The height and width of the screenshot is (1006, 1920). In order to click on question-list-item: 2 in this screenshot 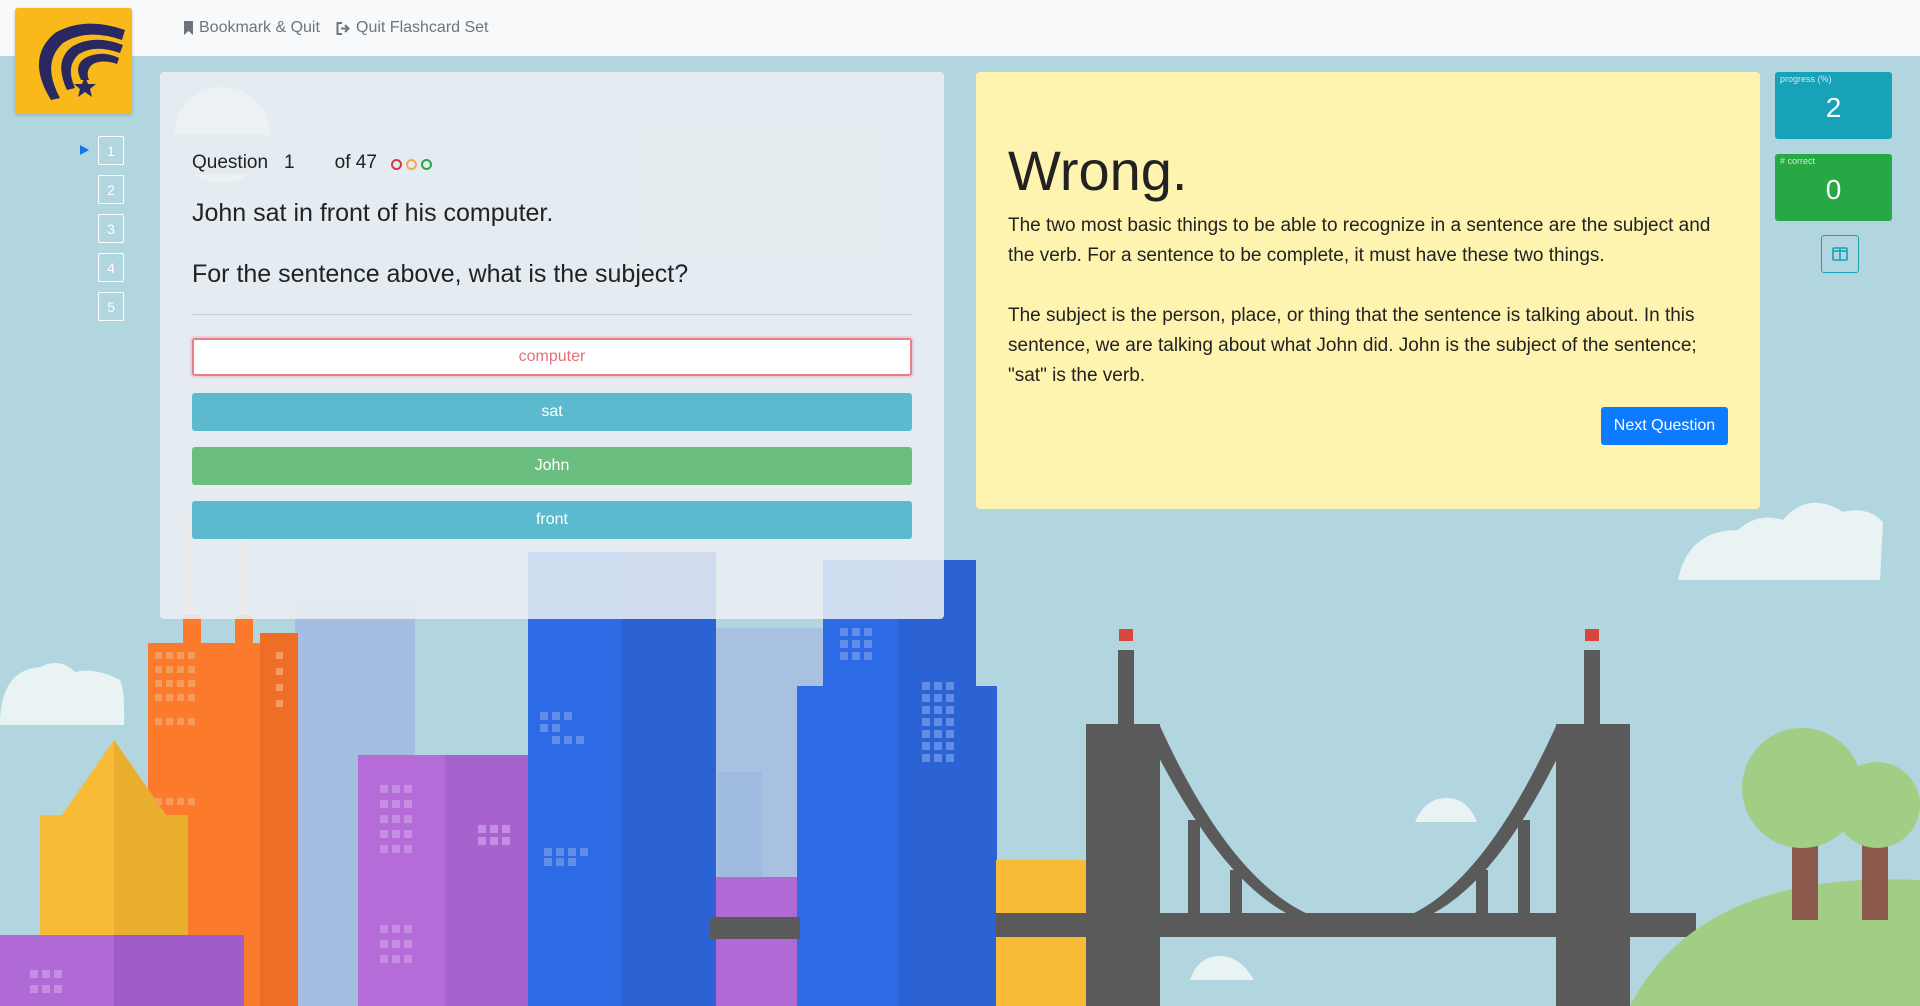, I will do `click(111, 189)`.